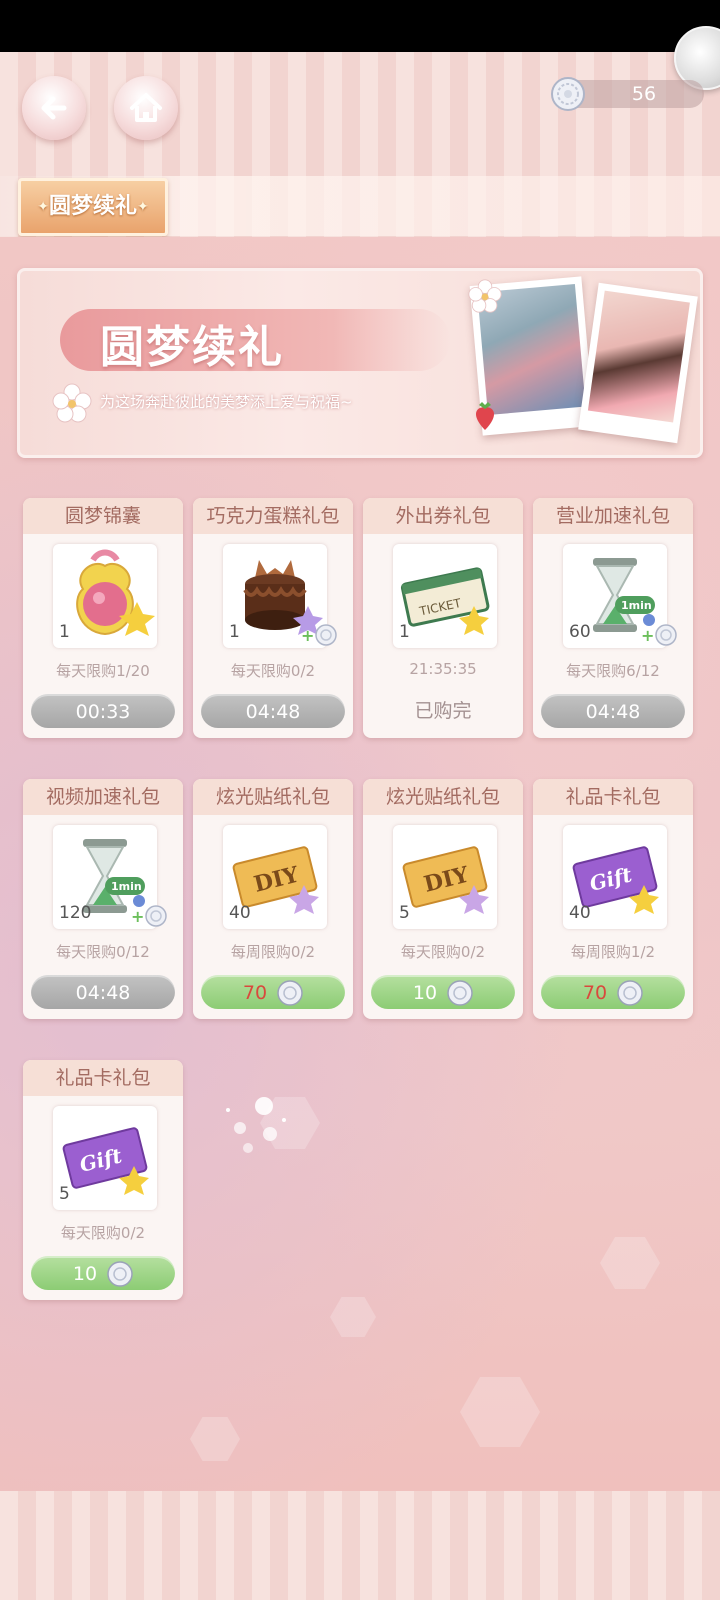  I want to click on purchase-limit: 每周限购1/2, so click(613, 952).